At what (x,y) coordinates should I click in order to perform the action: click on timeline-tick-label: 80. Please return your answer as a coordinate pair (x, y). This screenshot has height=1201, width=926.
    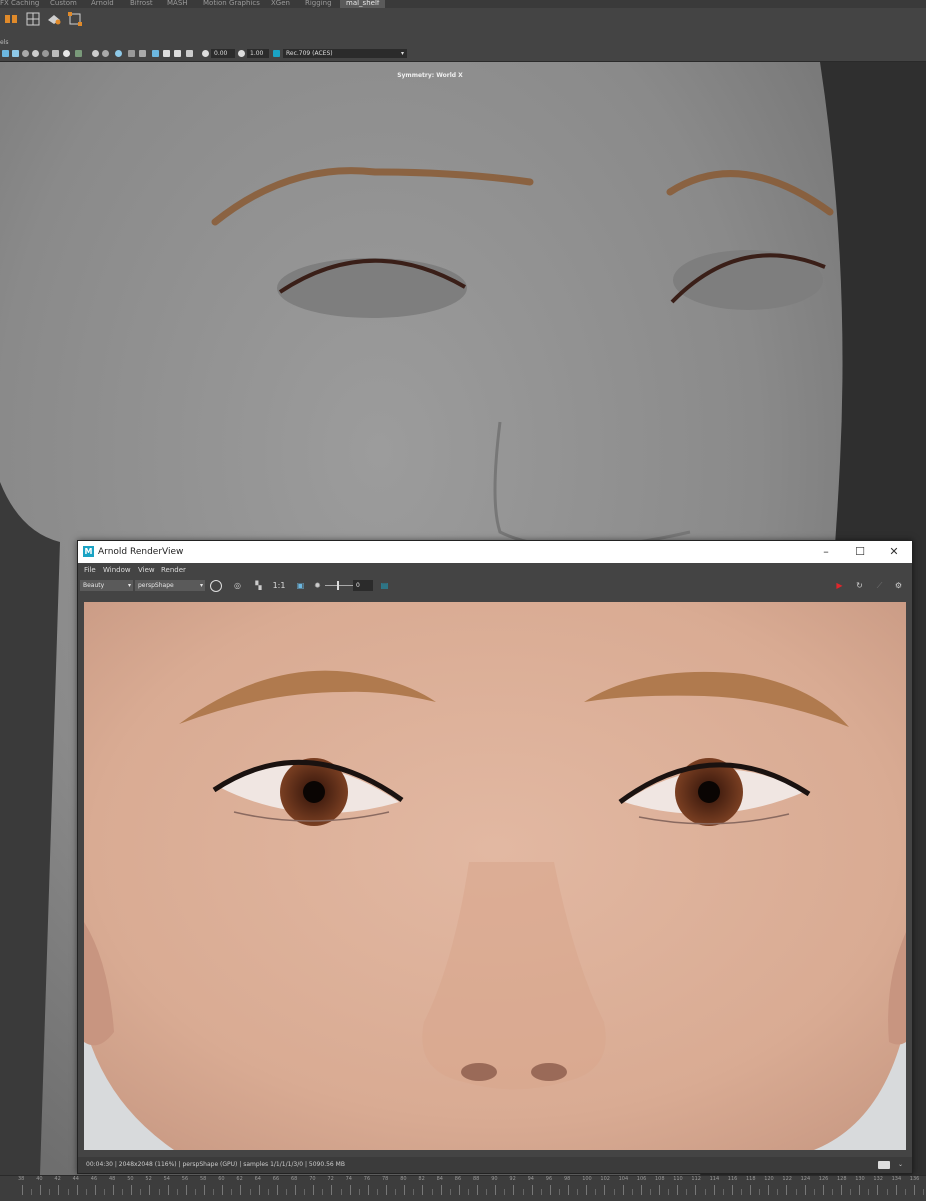
    Looking at the image, I should click on (403, 1179).